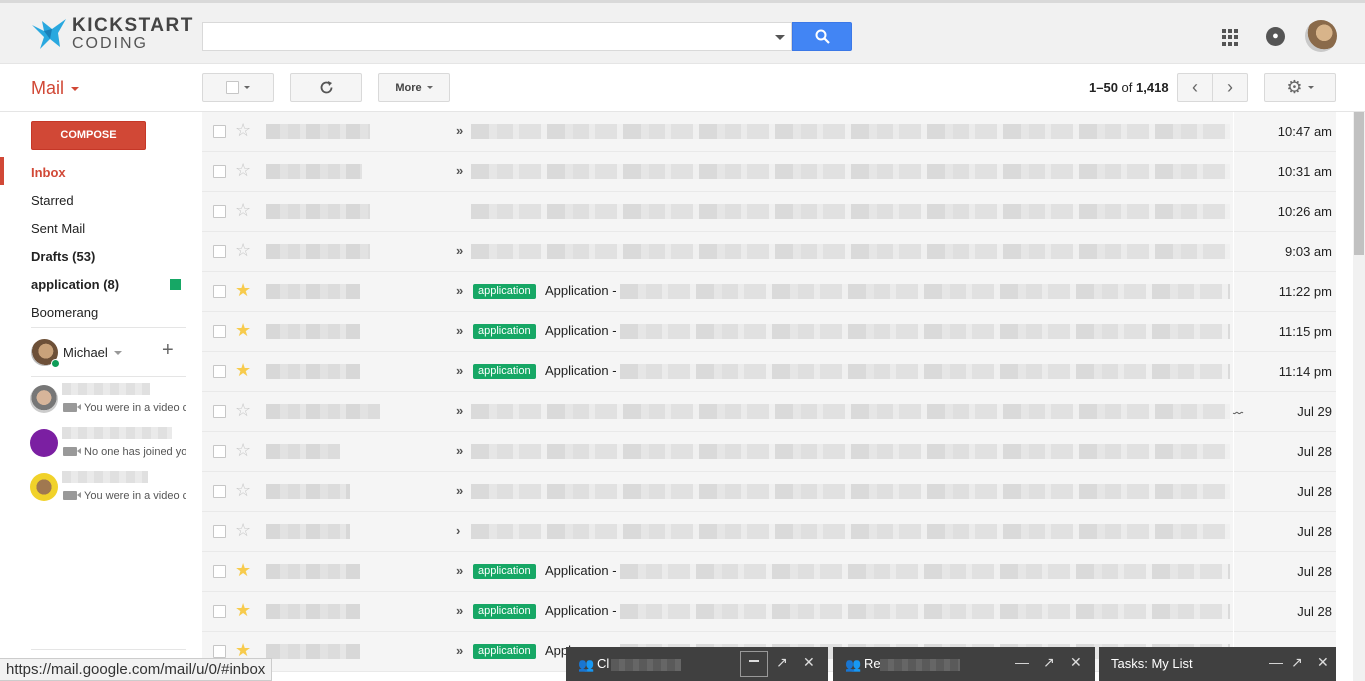  I want to click on scrollbar, so click(1359, 396).